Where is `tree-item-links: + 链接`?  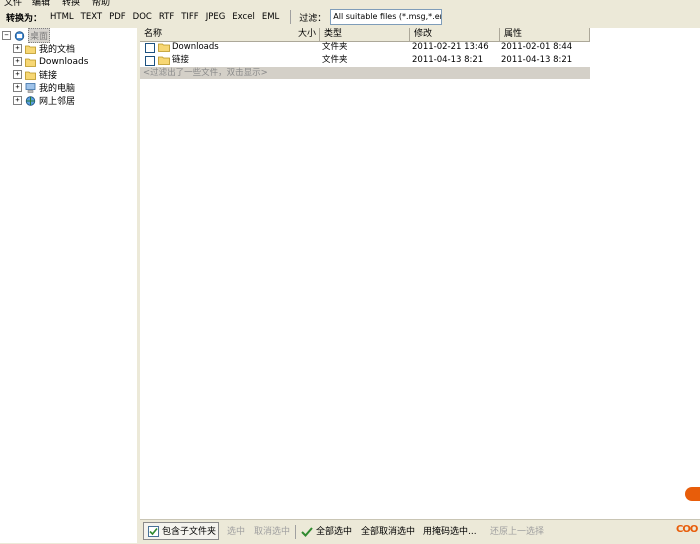 tree-item-links: + 链接 is located at coordinates (35, 74).